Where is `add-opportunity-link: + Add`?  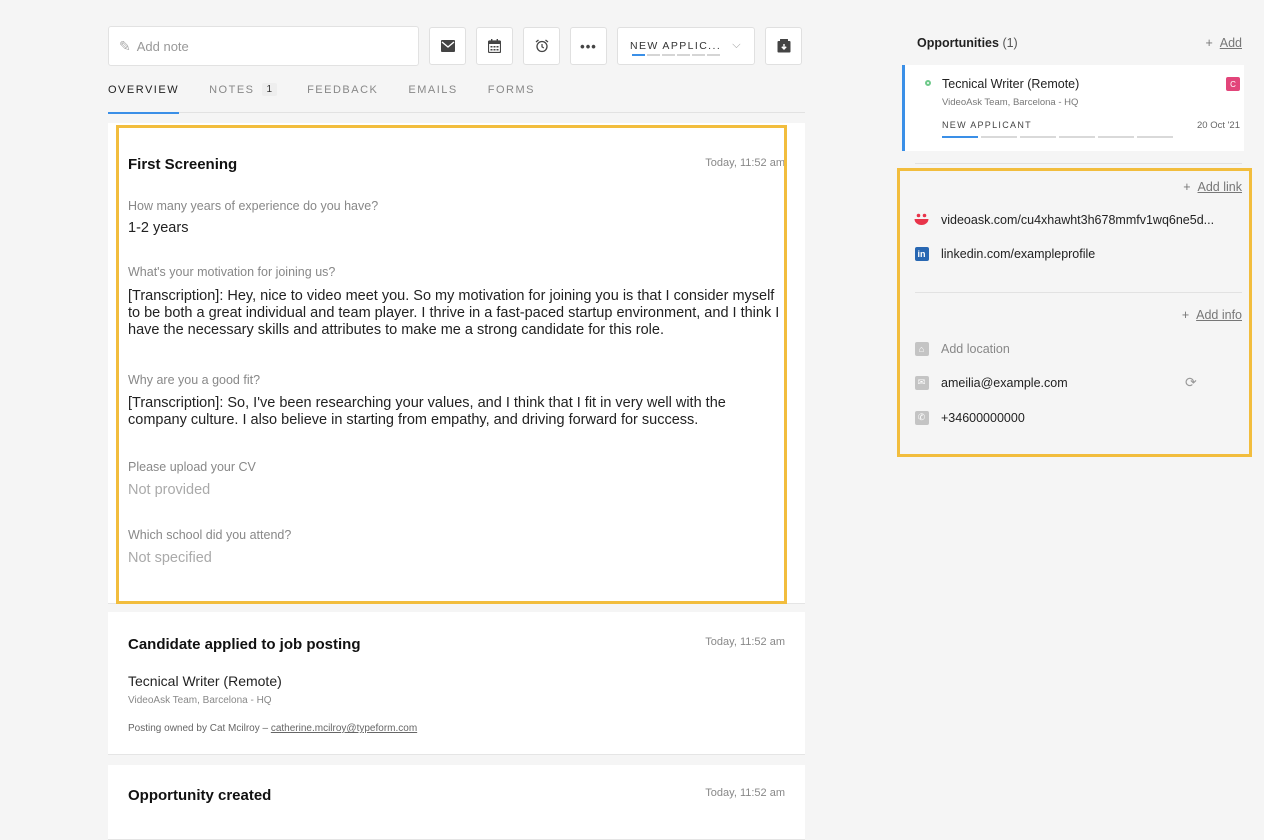
add-opportunity-link: + Add is located at coordinates (1224, 43).